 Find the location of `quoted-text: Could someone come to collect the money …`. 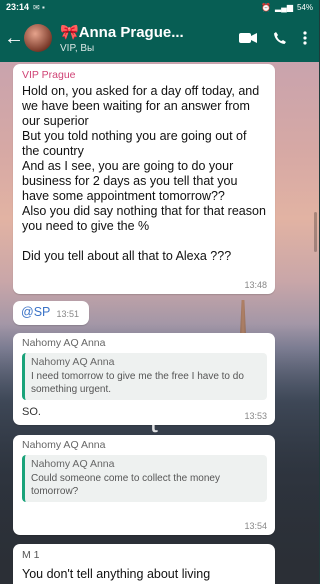

quoted-text: Could someone come to collect the money … is located at coordinates (125, 485).